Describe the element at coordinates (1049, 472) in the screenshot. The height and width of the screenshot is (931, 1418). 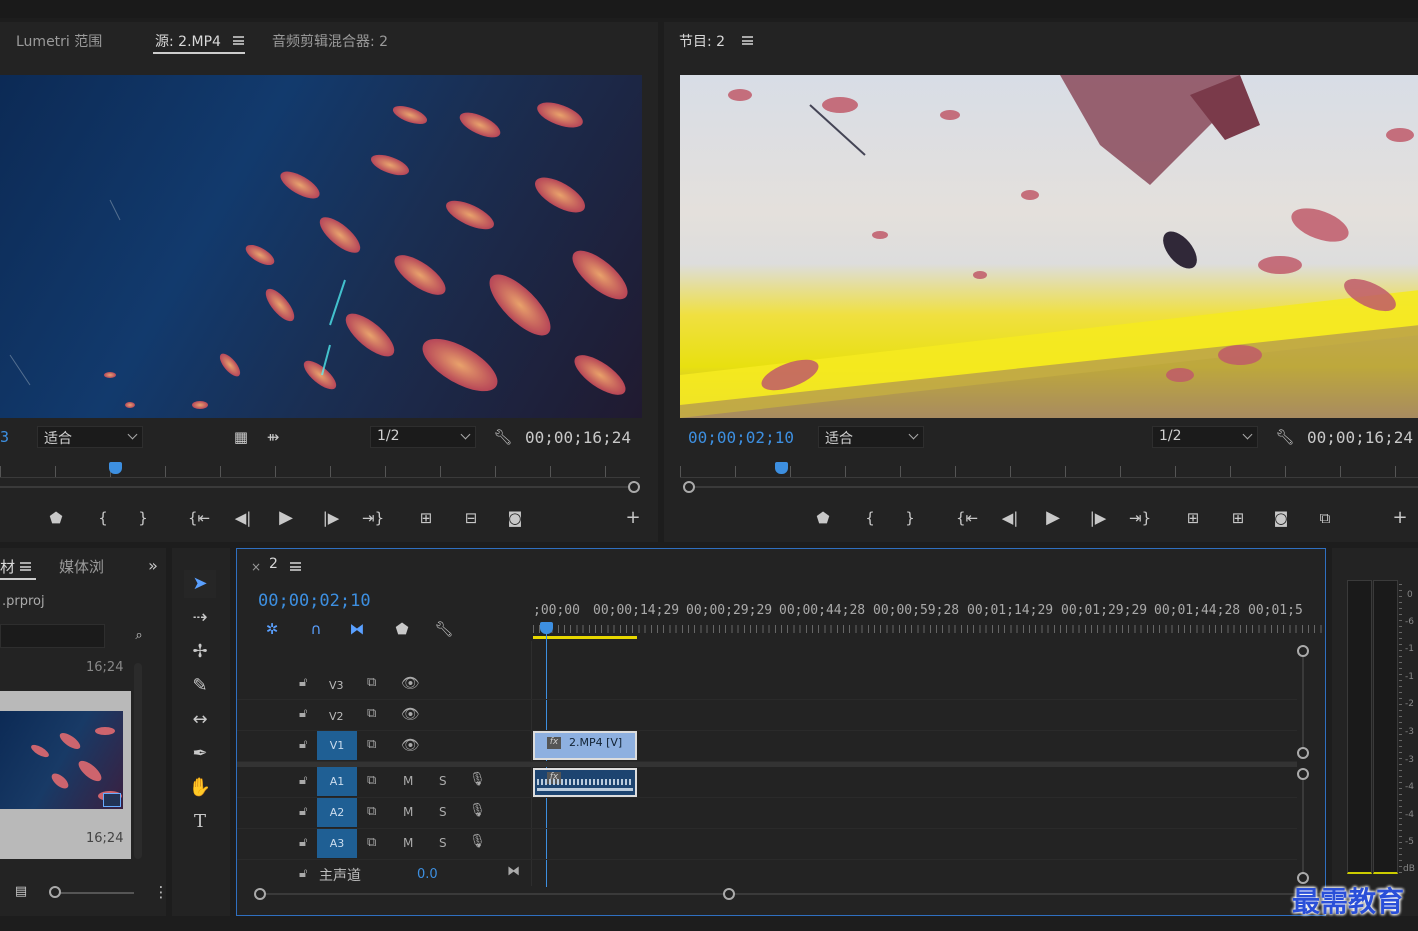
I see `program-time-ruler` at that location.